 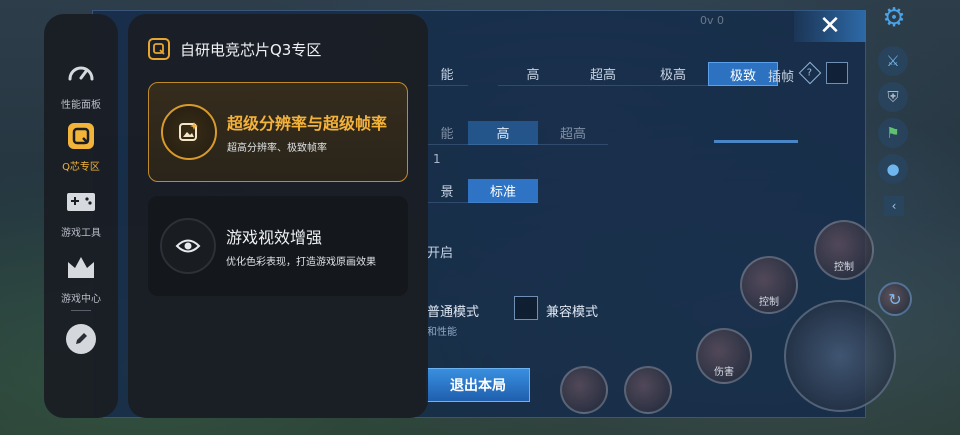 What do you see at coordinates (503, 191) in the screenshot?
I see `display-mode-option-selected: 标准` at bounding box center [503, 191].